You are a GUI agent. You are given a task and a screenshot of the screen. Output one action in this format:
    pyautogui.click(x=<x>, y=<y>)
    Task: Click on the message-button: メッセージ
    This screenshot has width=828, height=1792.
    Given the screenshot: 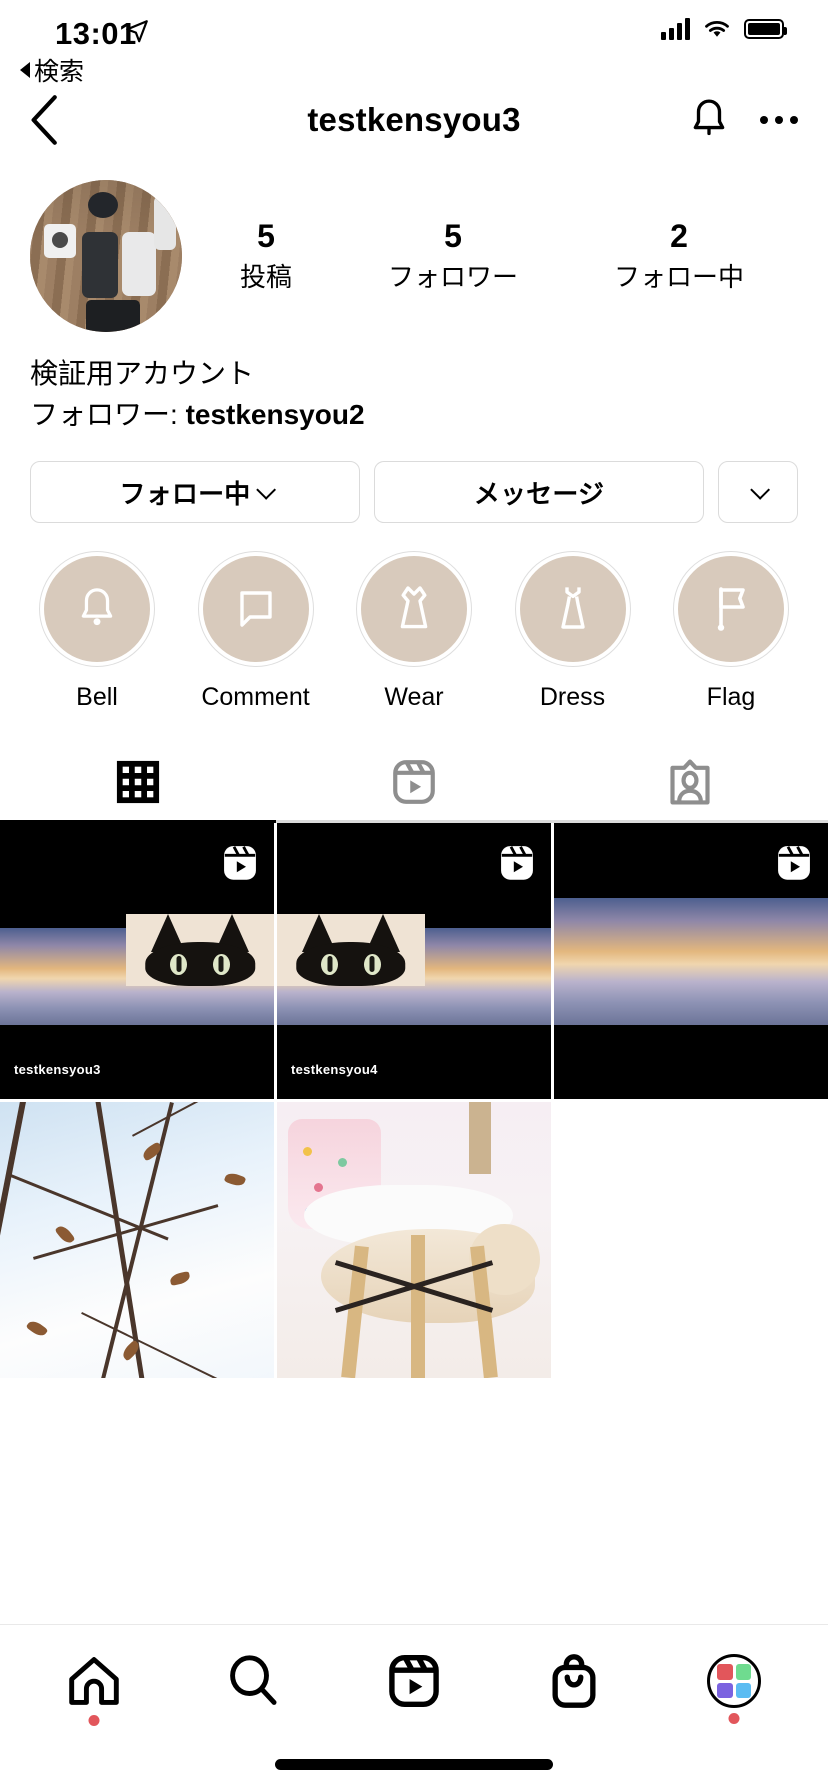 What is the action you would take?
    pyautogui.click(x=539, y=492)
    